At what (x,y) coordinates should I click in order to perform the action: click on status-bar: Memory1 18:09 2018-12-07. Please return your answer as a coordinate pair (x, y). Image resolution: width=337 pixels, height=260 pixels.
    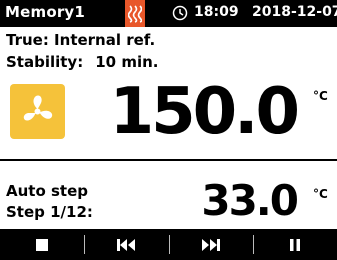
    Looking at the image, I should click on (168, 13).